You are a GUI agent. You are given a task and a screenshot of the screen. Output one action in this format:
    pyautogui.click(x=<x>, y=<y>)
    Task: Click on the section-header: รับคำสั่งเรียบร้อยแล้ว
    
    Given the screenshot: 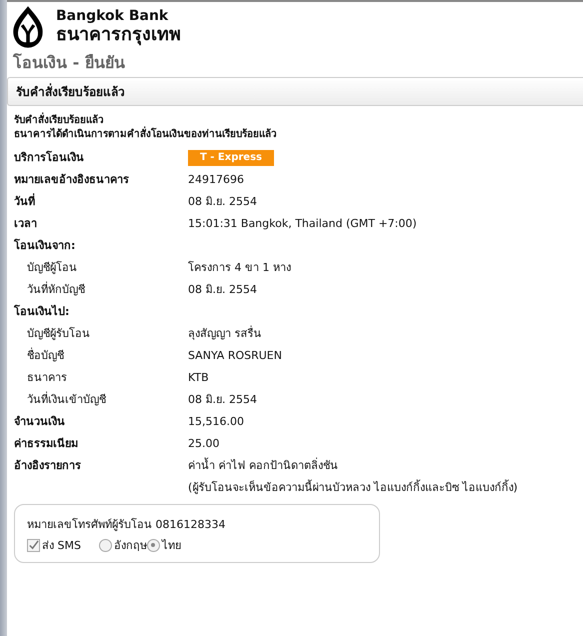 What is the action you would take?
    pyautogui.click(x=295, y=91)
    